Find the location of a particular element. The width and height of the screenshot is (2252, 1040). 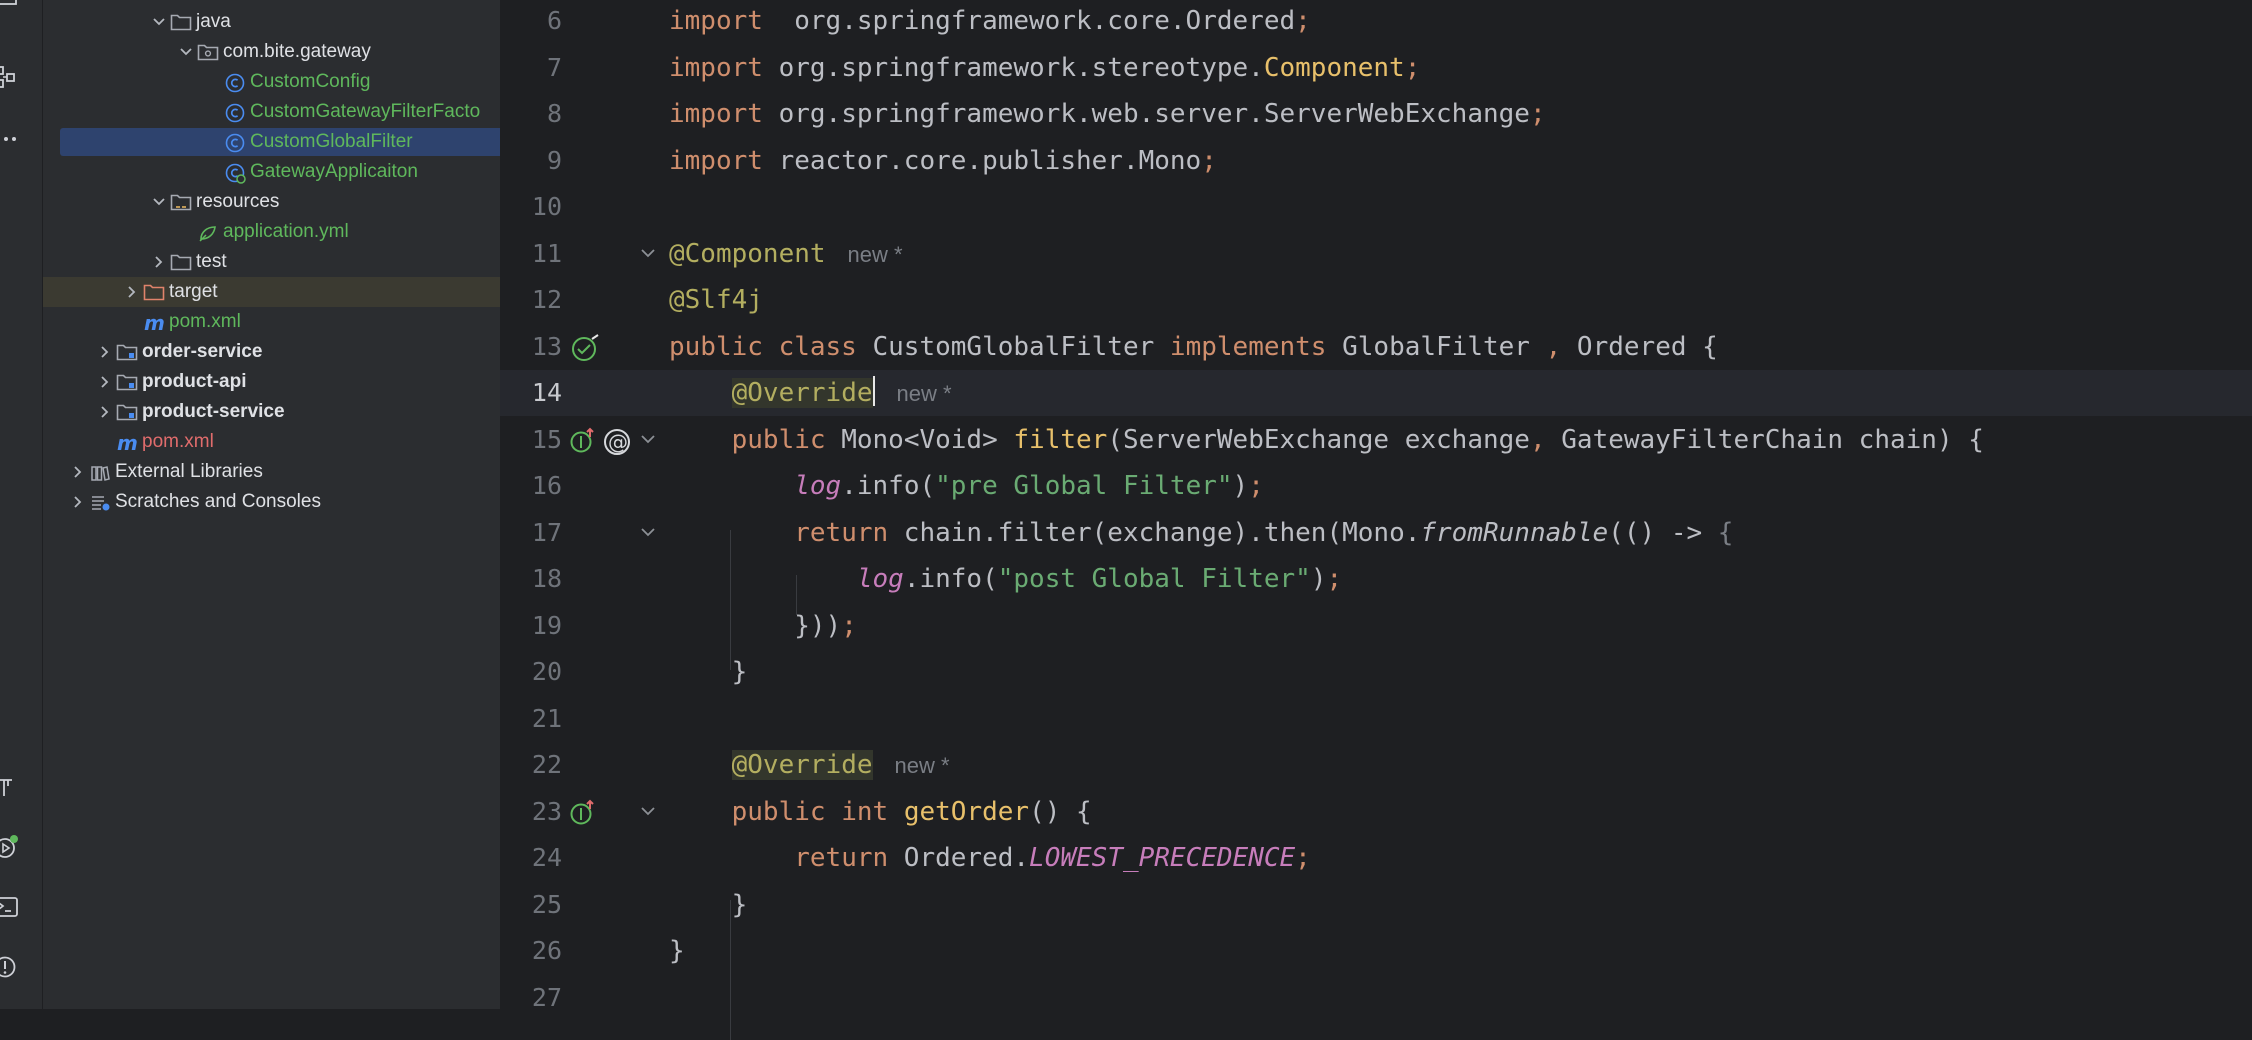

excluded-folder-icon is located at coordinates (155, 292).